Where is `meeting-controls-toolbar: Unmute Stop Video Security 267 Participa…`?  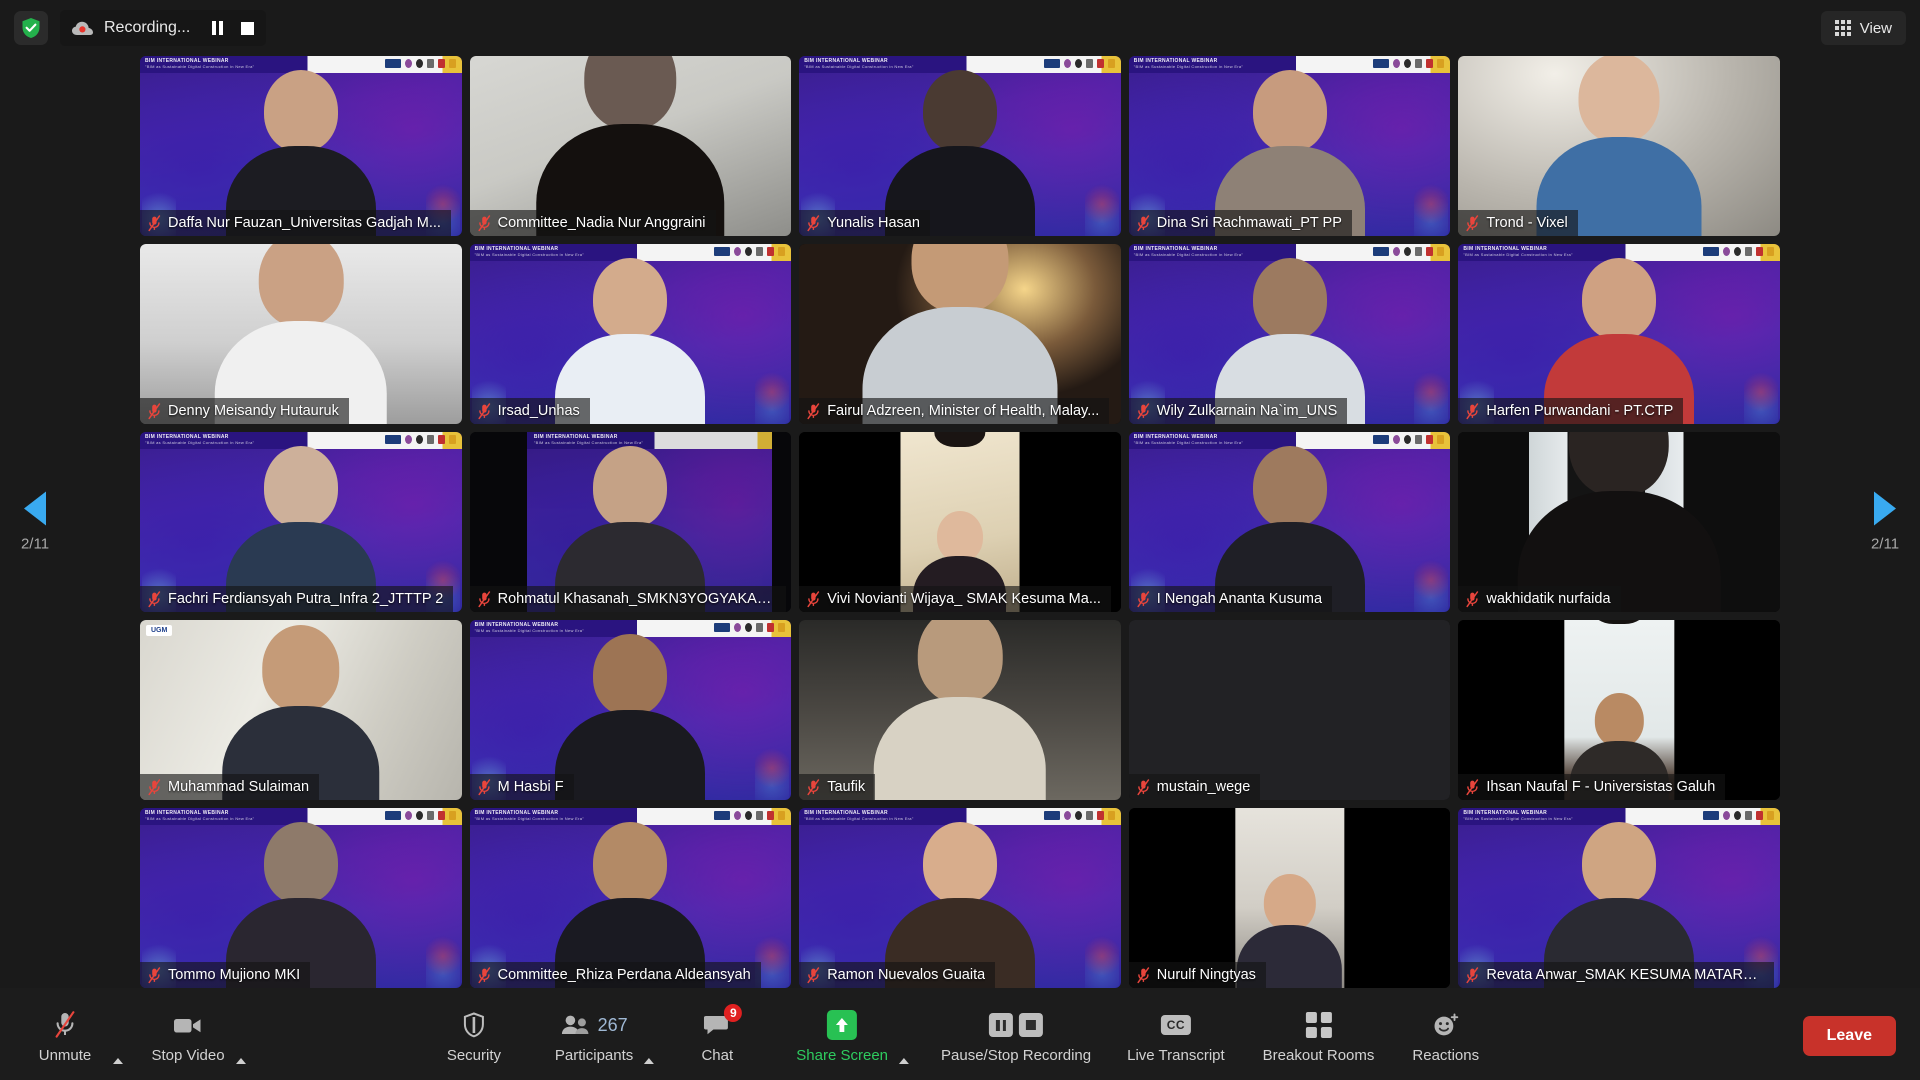
meeting-controls-toolbar: Unmute Stop Video Security 267 Participa… is located at coordinates (960, 1034).